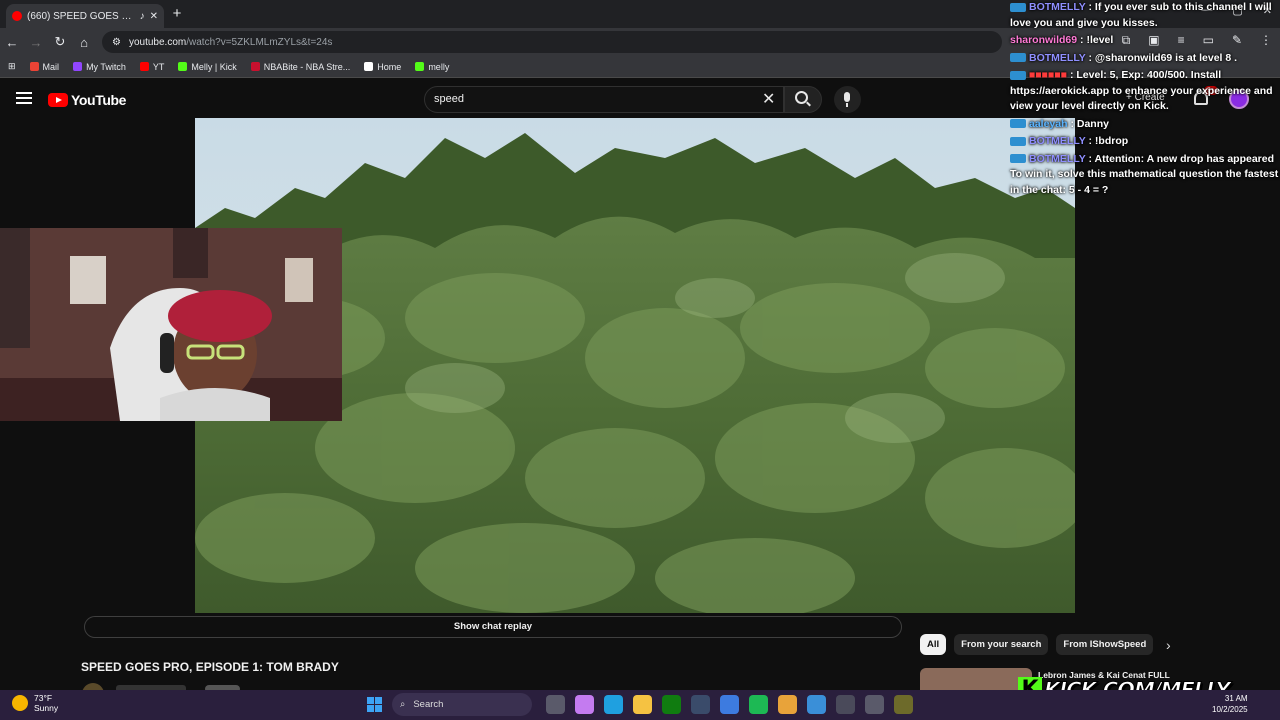 Image resolution: width=1280 pixels, height=720 pixels. I want to click on temperature: 73°F, so click(43, 698).